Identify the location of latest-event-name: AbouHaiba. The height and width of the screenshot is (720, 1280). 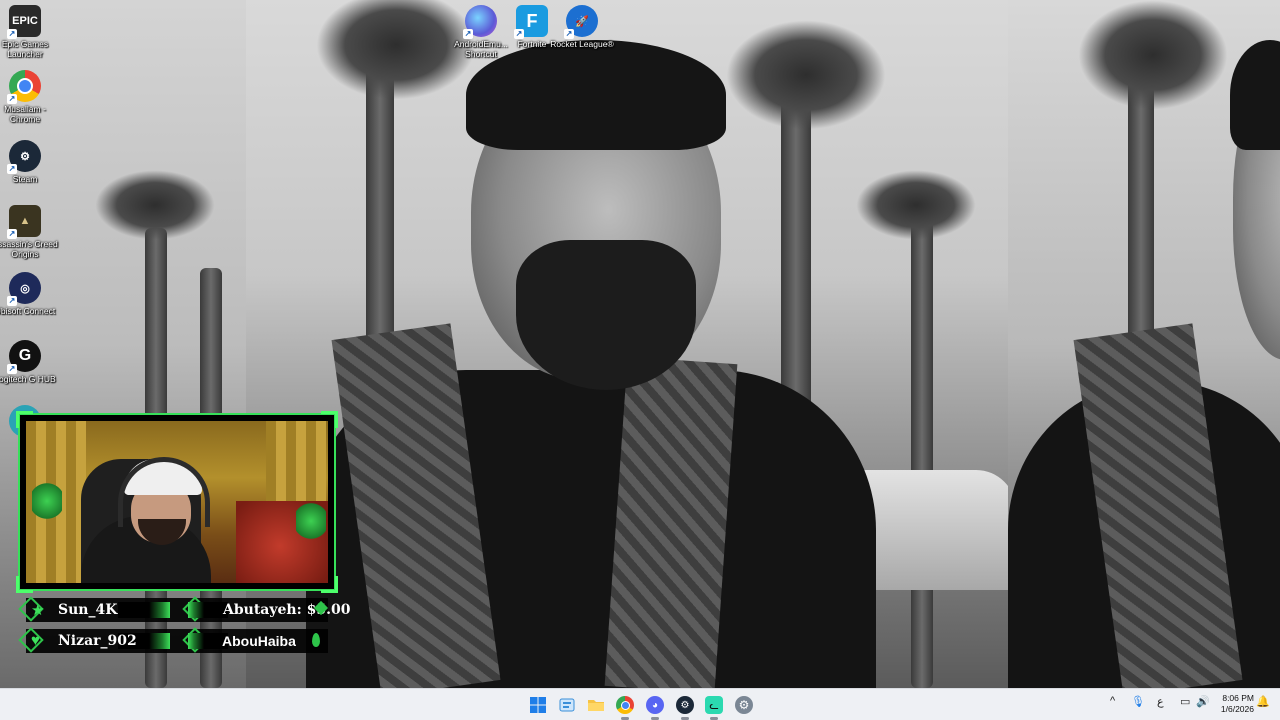
(259, 641).